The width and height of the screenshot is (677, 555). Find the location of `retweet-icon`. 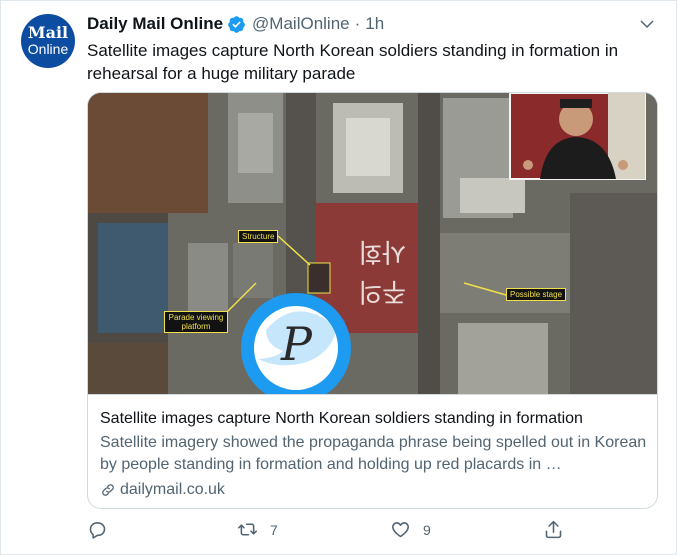

retweet-icon is located at coordinates (247, 529).